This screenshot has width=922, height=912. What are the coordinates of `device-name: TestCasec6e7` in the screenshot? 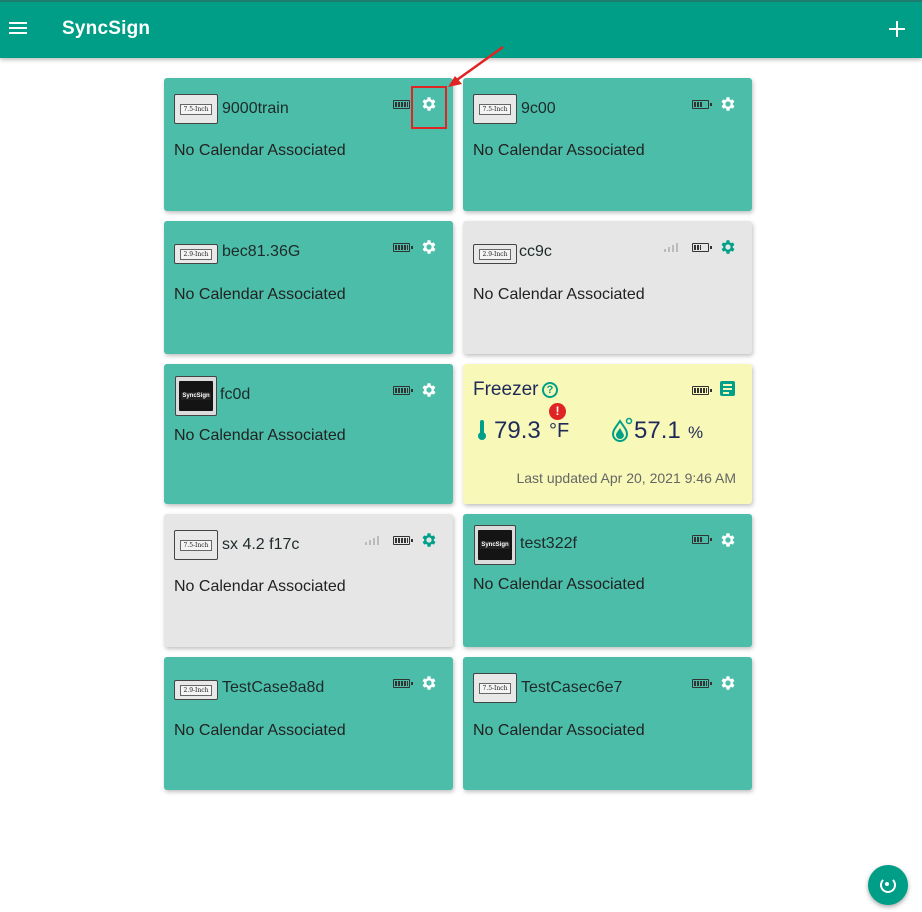 It's located at (572, 687).